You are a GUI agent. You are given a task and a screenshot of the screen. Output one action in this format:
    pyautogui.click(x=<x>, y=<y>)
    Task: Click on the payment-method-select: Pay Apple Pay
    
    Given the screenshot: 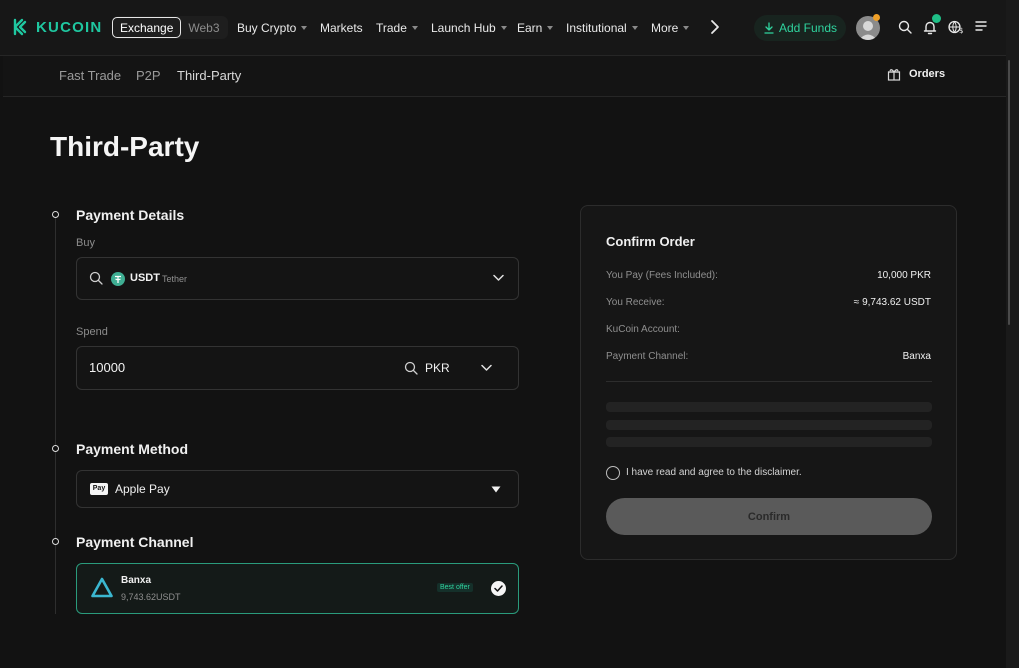 What is the action you would take?
    pyautogui.click(x=297, y=489)
    